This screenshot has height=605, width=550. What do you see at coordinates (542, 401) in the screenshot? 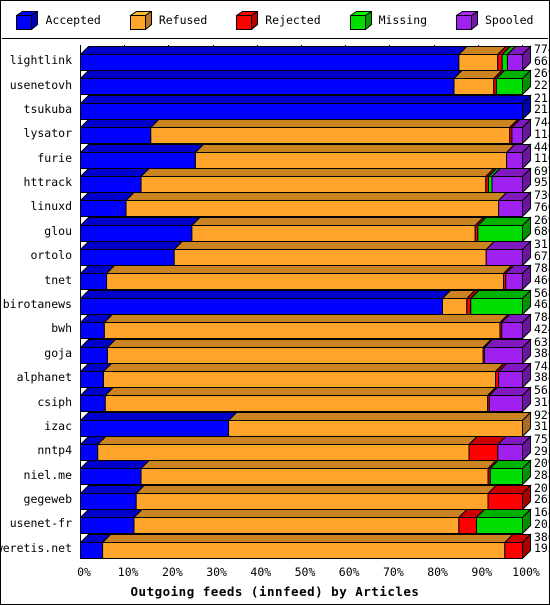
I see `bar-value-accepted: 316` at bounding box center [542, 401].